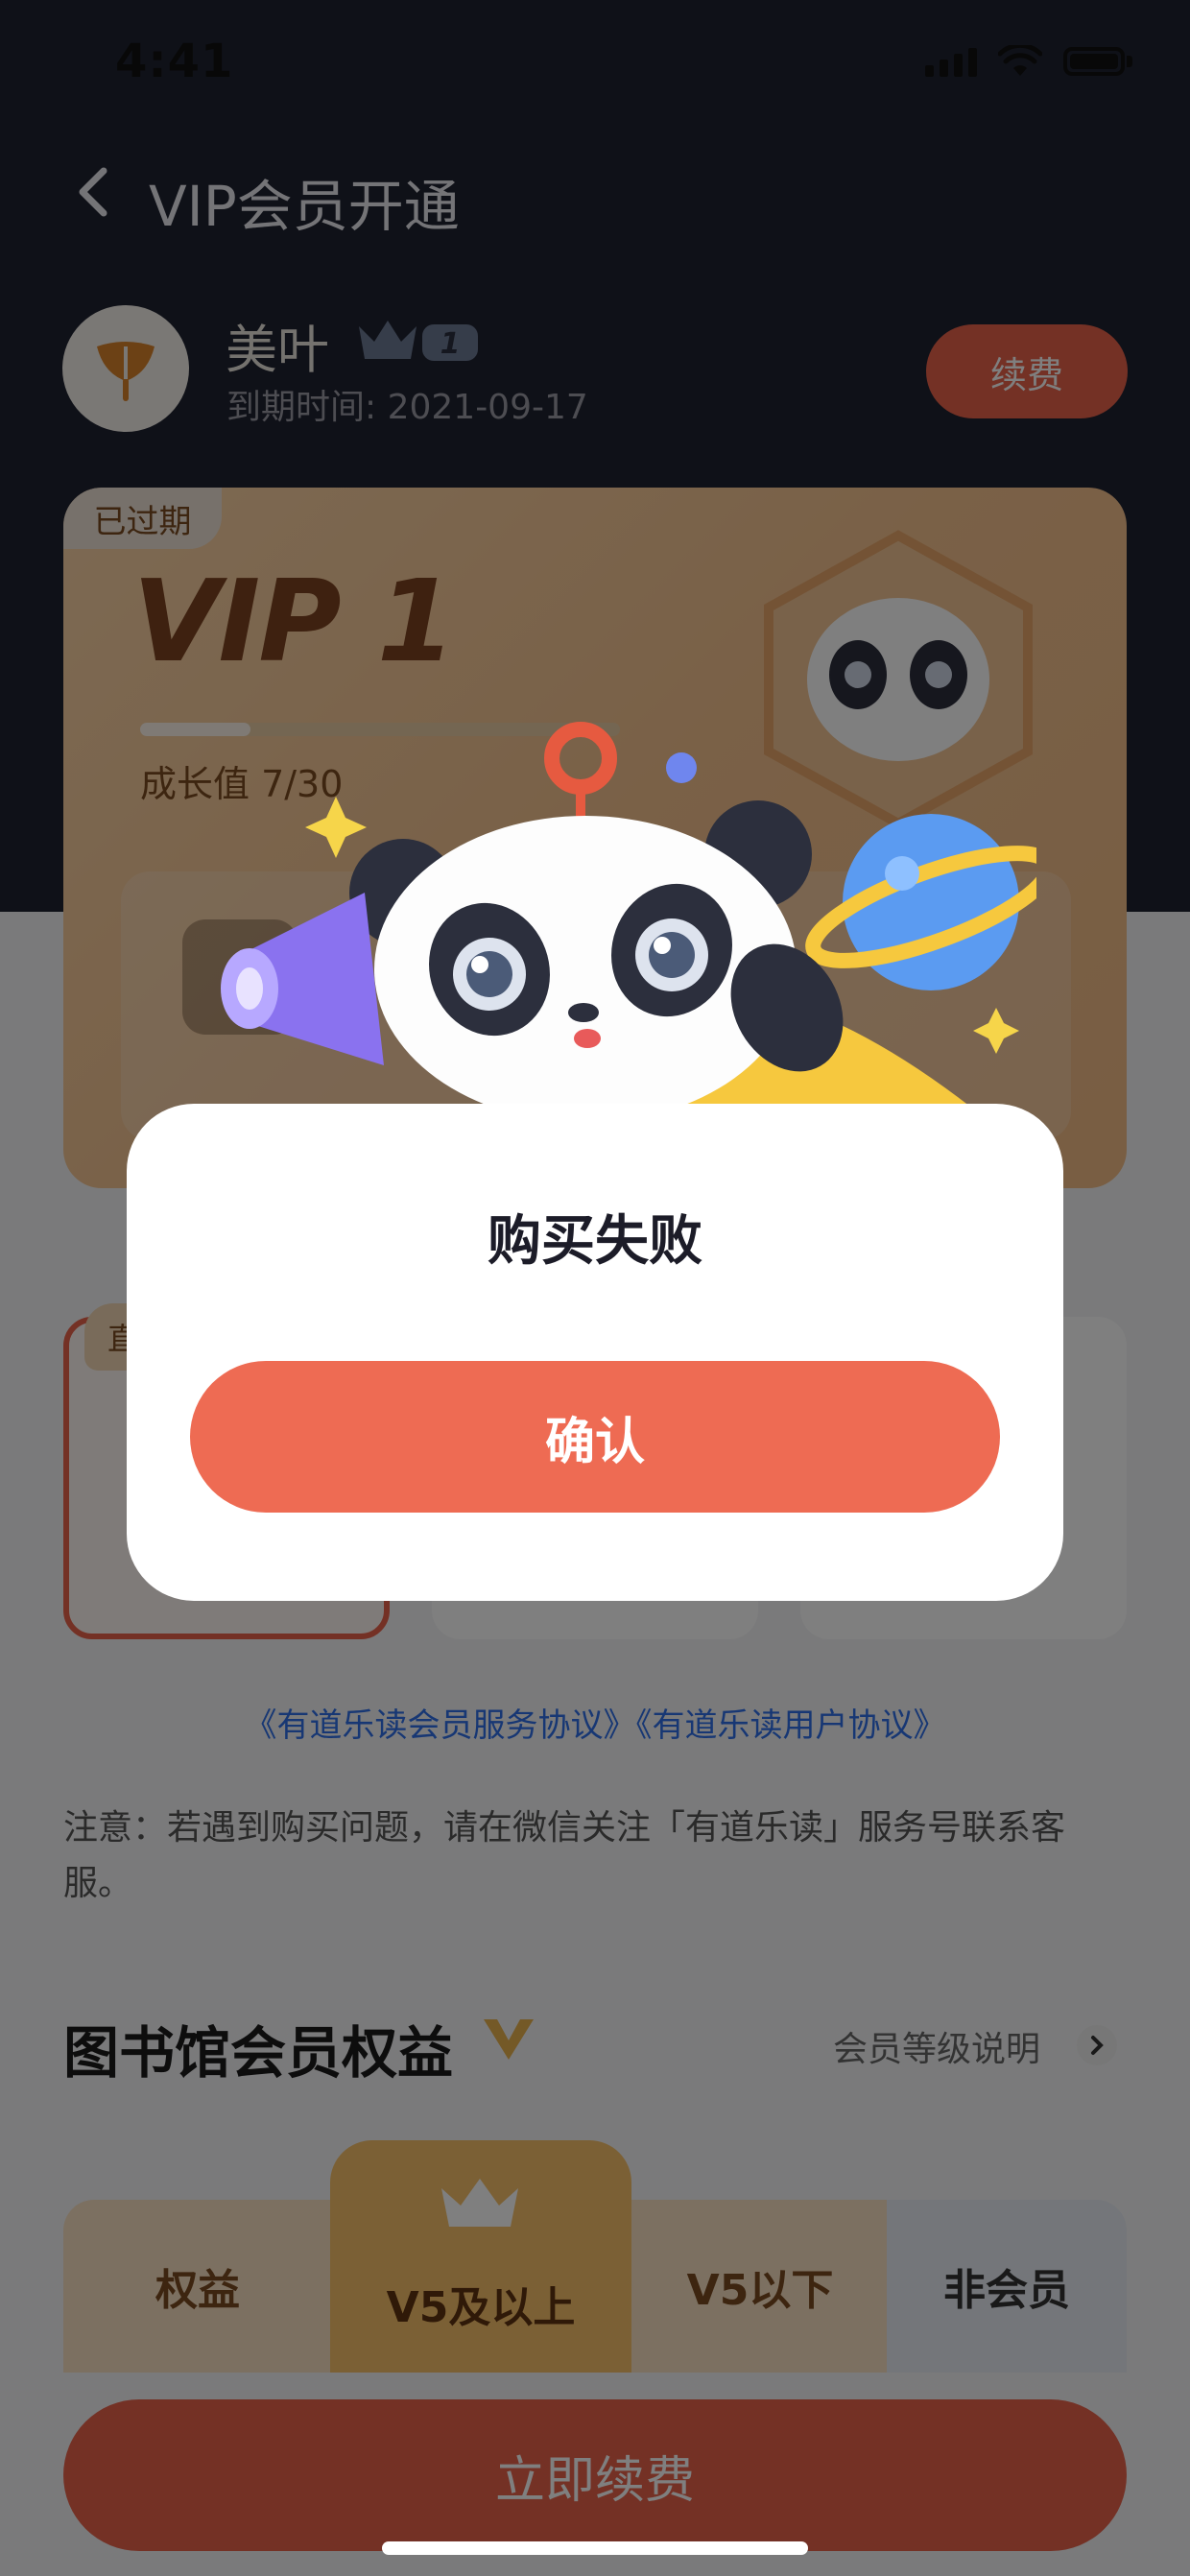 This screenshot has width=1190, height=2576. I want to click on confirm-button: 确认, so click(595, 1437).